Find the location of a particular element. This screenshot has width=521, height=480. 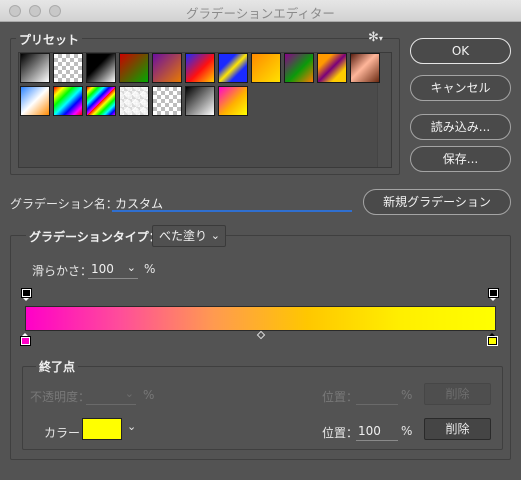

opacity-location-unit: % is located at coordinates (407, 395).